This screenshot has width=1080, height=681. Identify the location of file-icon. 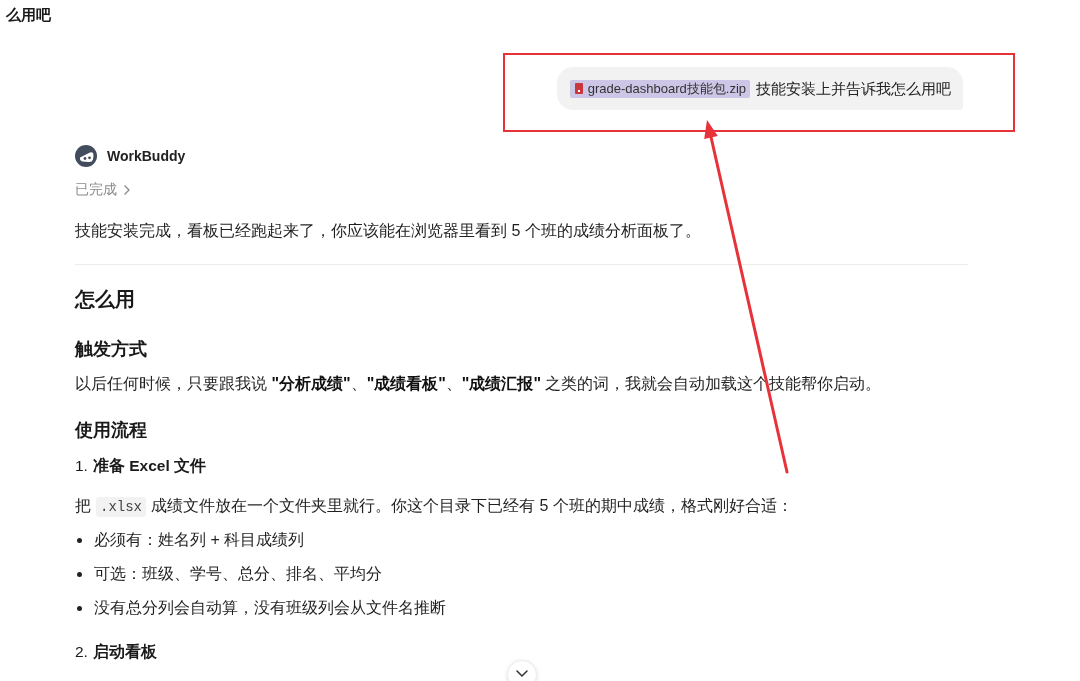
(578, 88).